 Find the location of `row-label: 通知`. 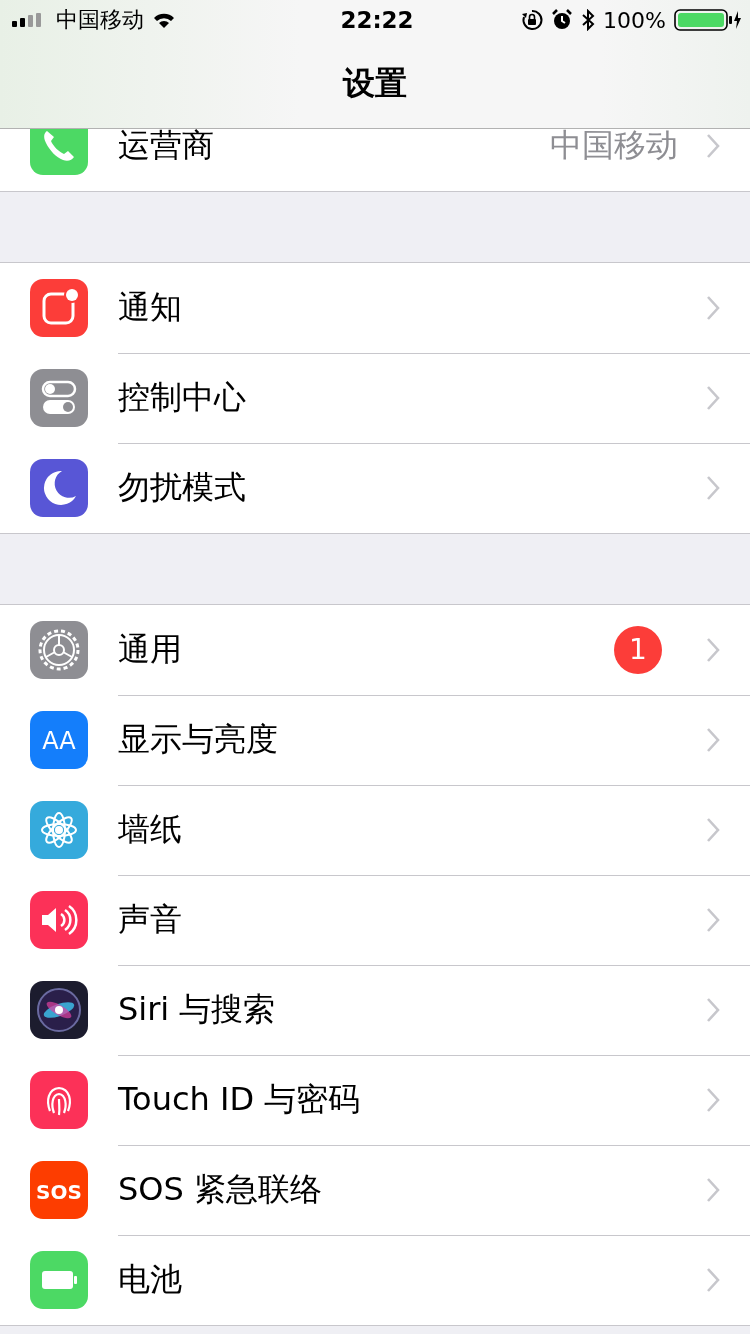

row-label: 通知 is located at coordinates (150, 307).